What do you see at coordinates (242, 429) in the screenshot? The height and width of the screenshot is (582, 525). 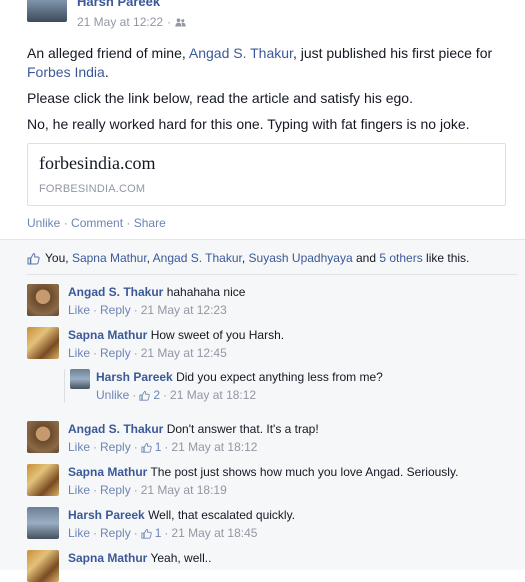 I see `comment-text: Don't answer that. It's a trap!` at bounding box center [242, 429].